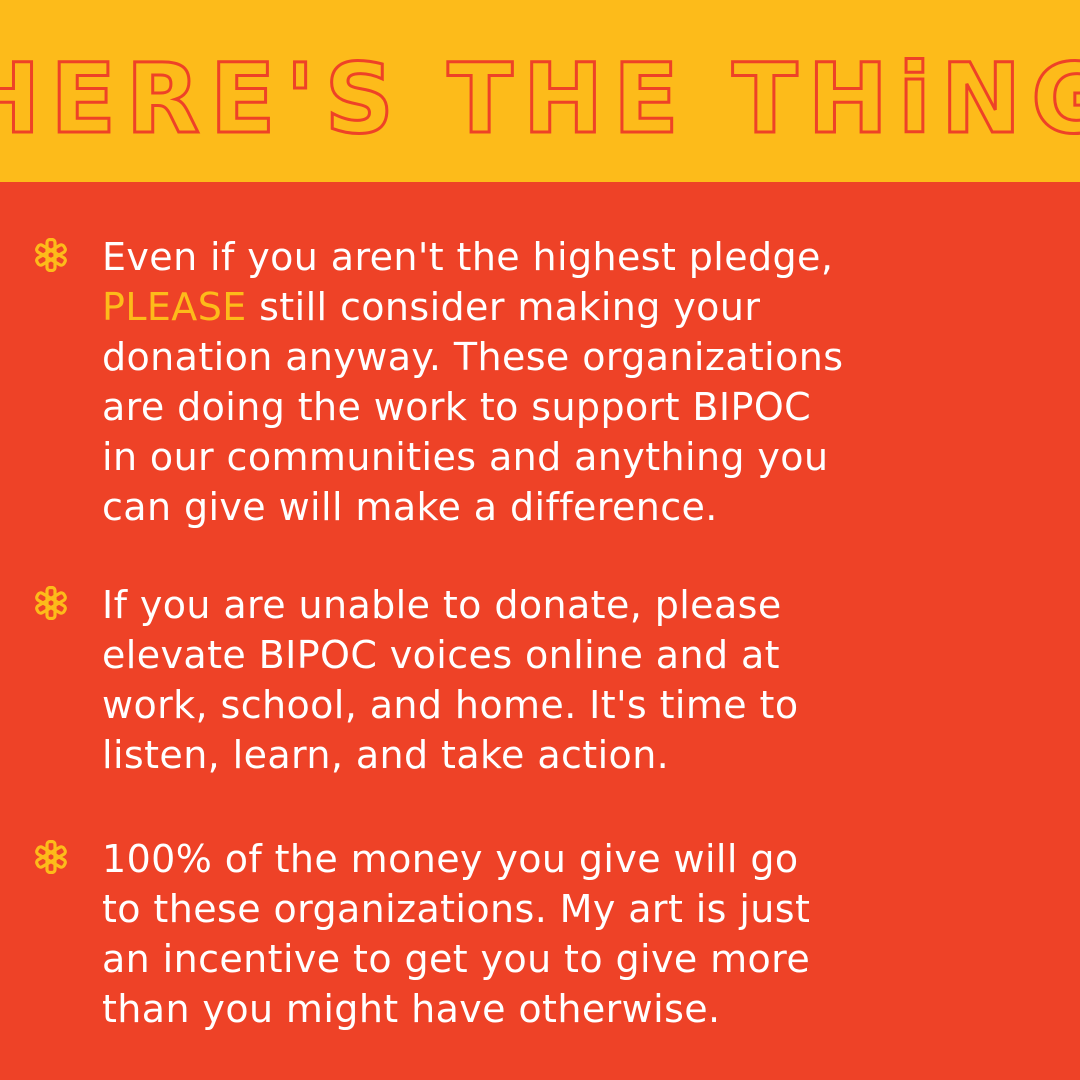 The height and width of the screenshot is (1080, 1080). Describe the element at coordinates (457, 407) in the screenshot. I see `bullet-line: are doing the work to support BIPOC` at that location.